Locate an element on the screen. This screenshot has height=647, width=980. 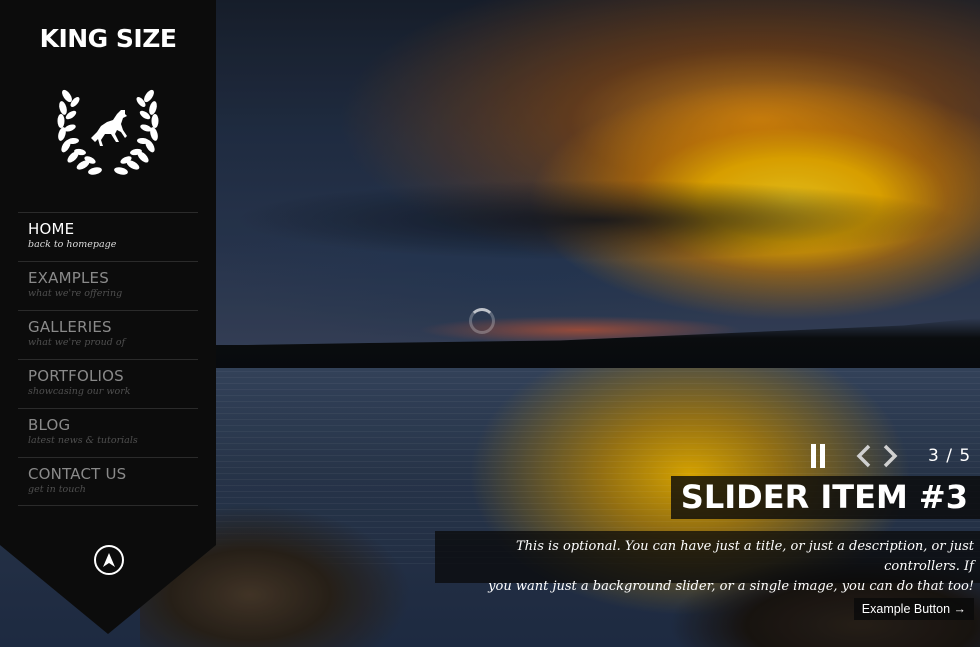
menu-item-blog: BLOG latest news & tutorials is located at coordinates (108, 432).